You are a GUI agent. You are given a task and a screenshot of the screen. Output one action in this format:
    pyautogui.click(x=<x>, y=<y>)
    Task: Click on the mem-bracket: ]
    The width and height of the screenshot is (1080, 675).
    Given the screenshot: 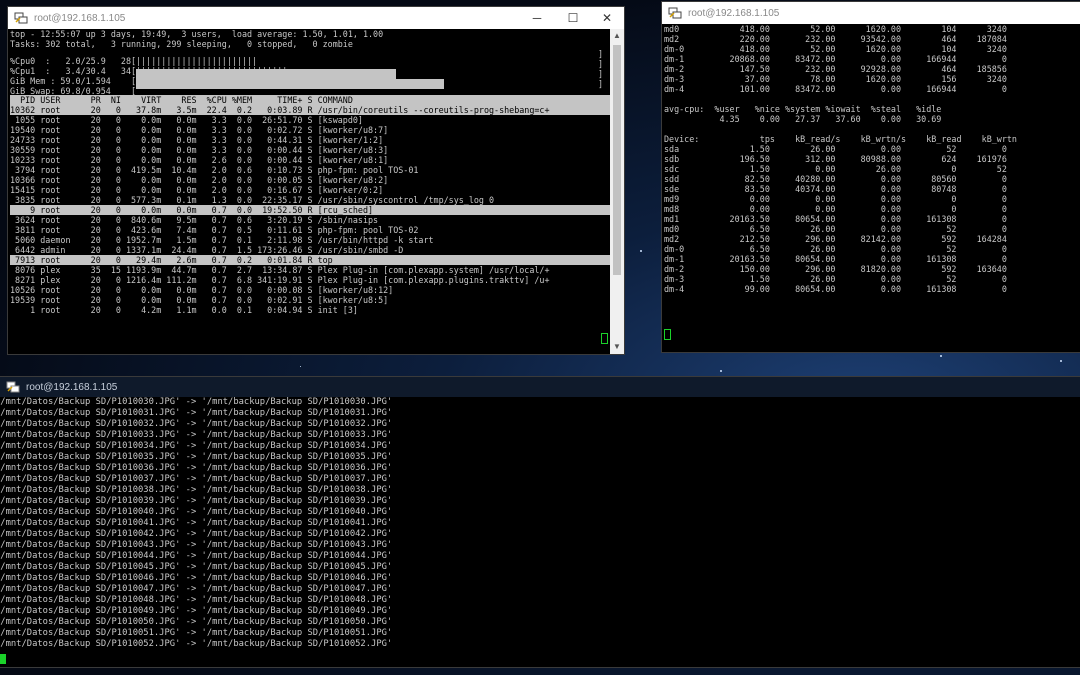 What is the action you would take?
    pyautogui.click(x=601, y=74)
    